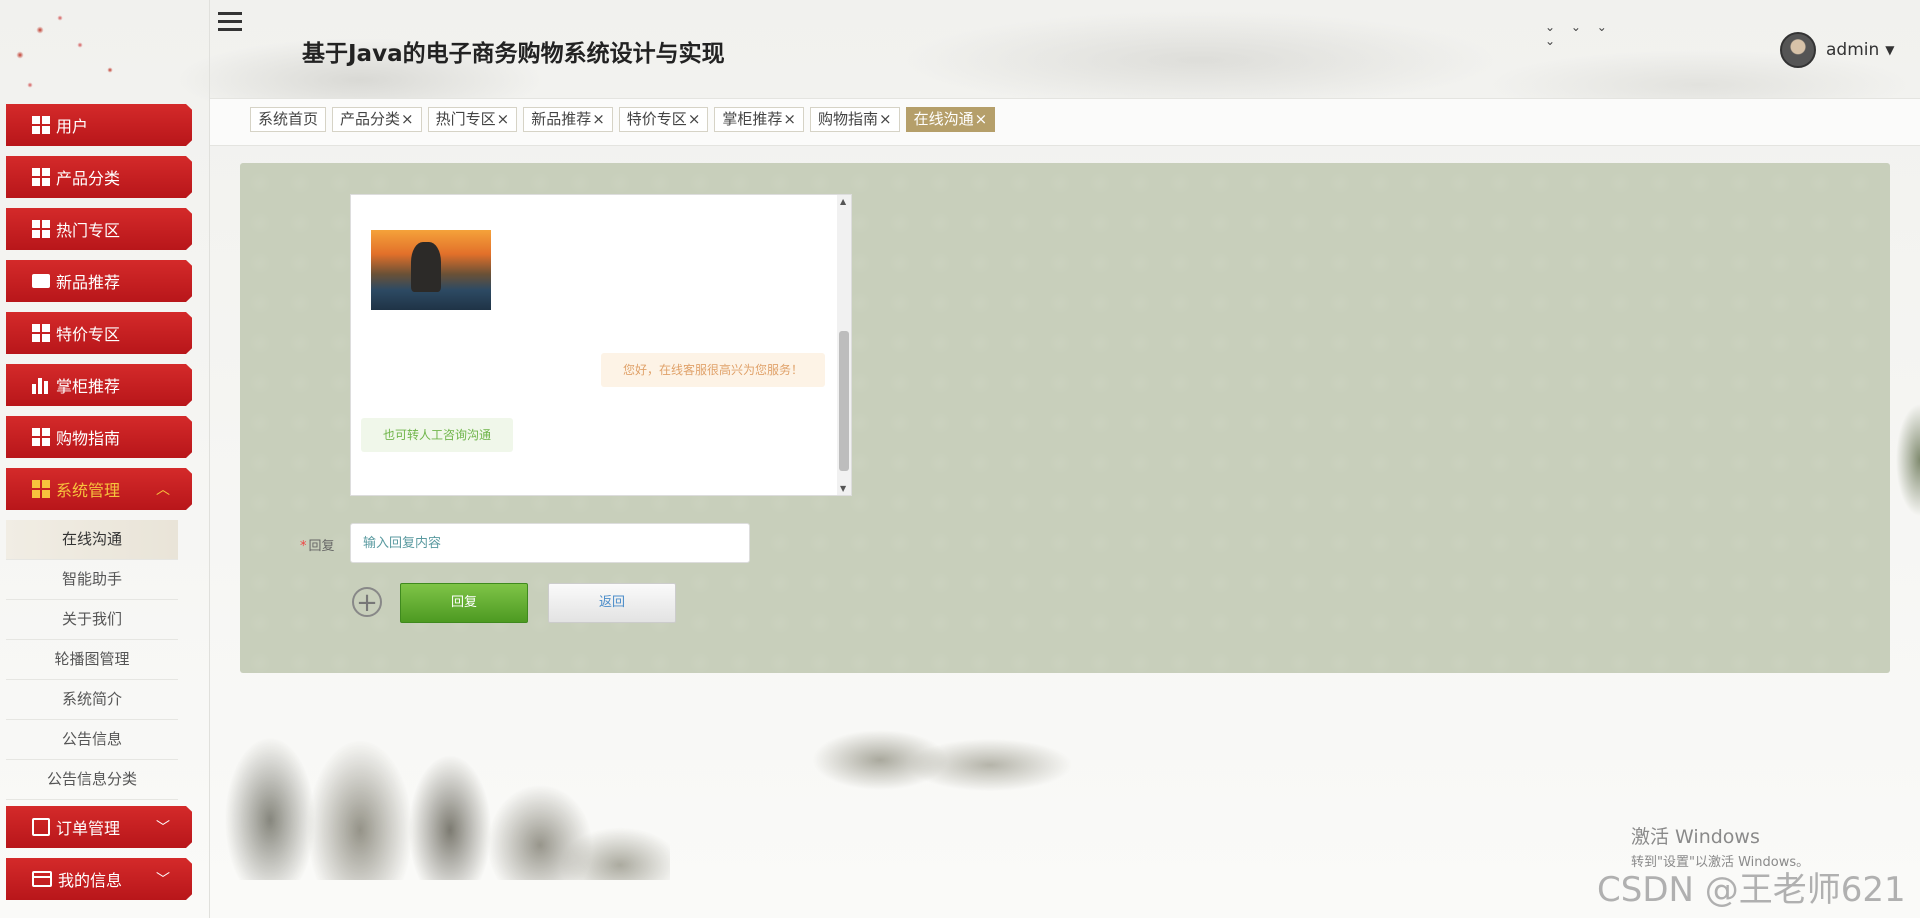  I want to click on reply-label: * 回复, so click(317, 544).